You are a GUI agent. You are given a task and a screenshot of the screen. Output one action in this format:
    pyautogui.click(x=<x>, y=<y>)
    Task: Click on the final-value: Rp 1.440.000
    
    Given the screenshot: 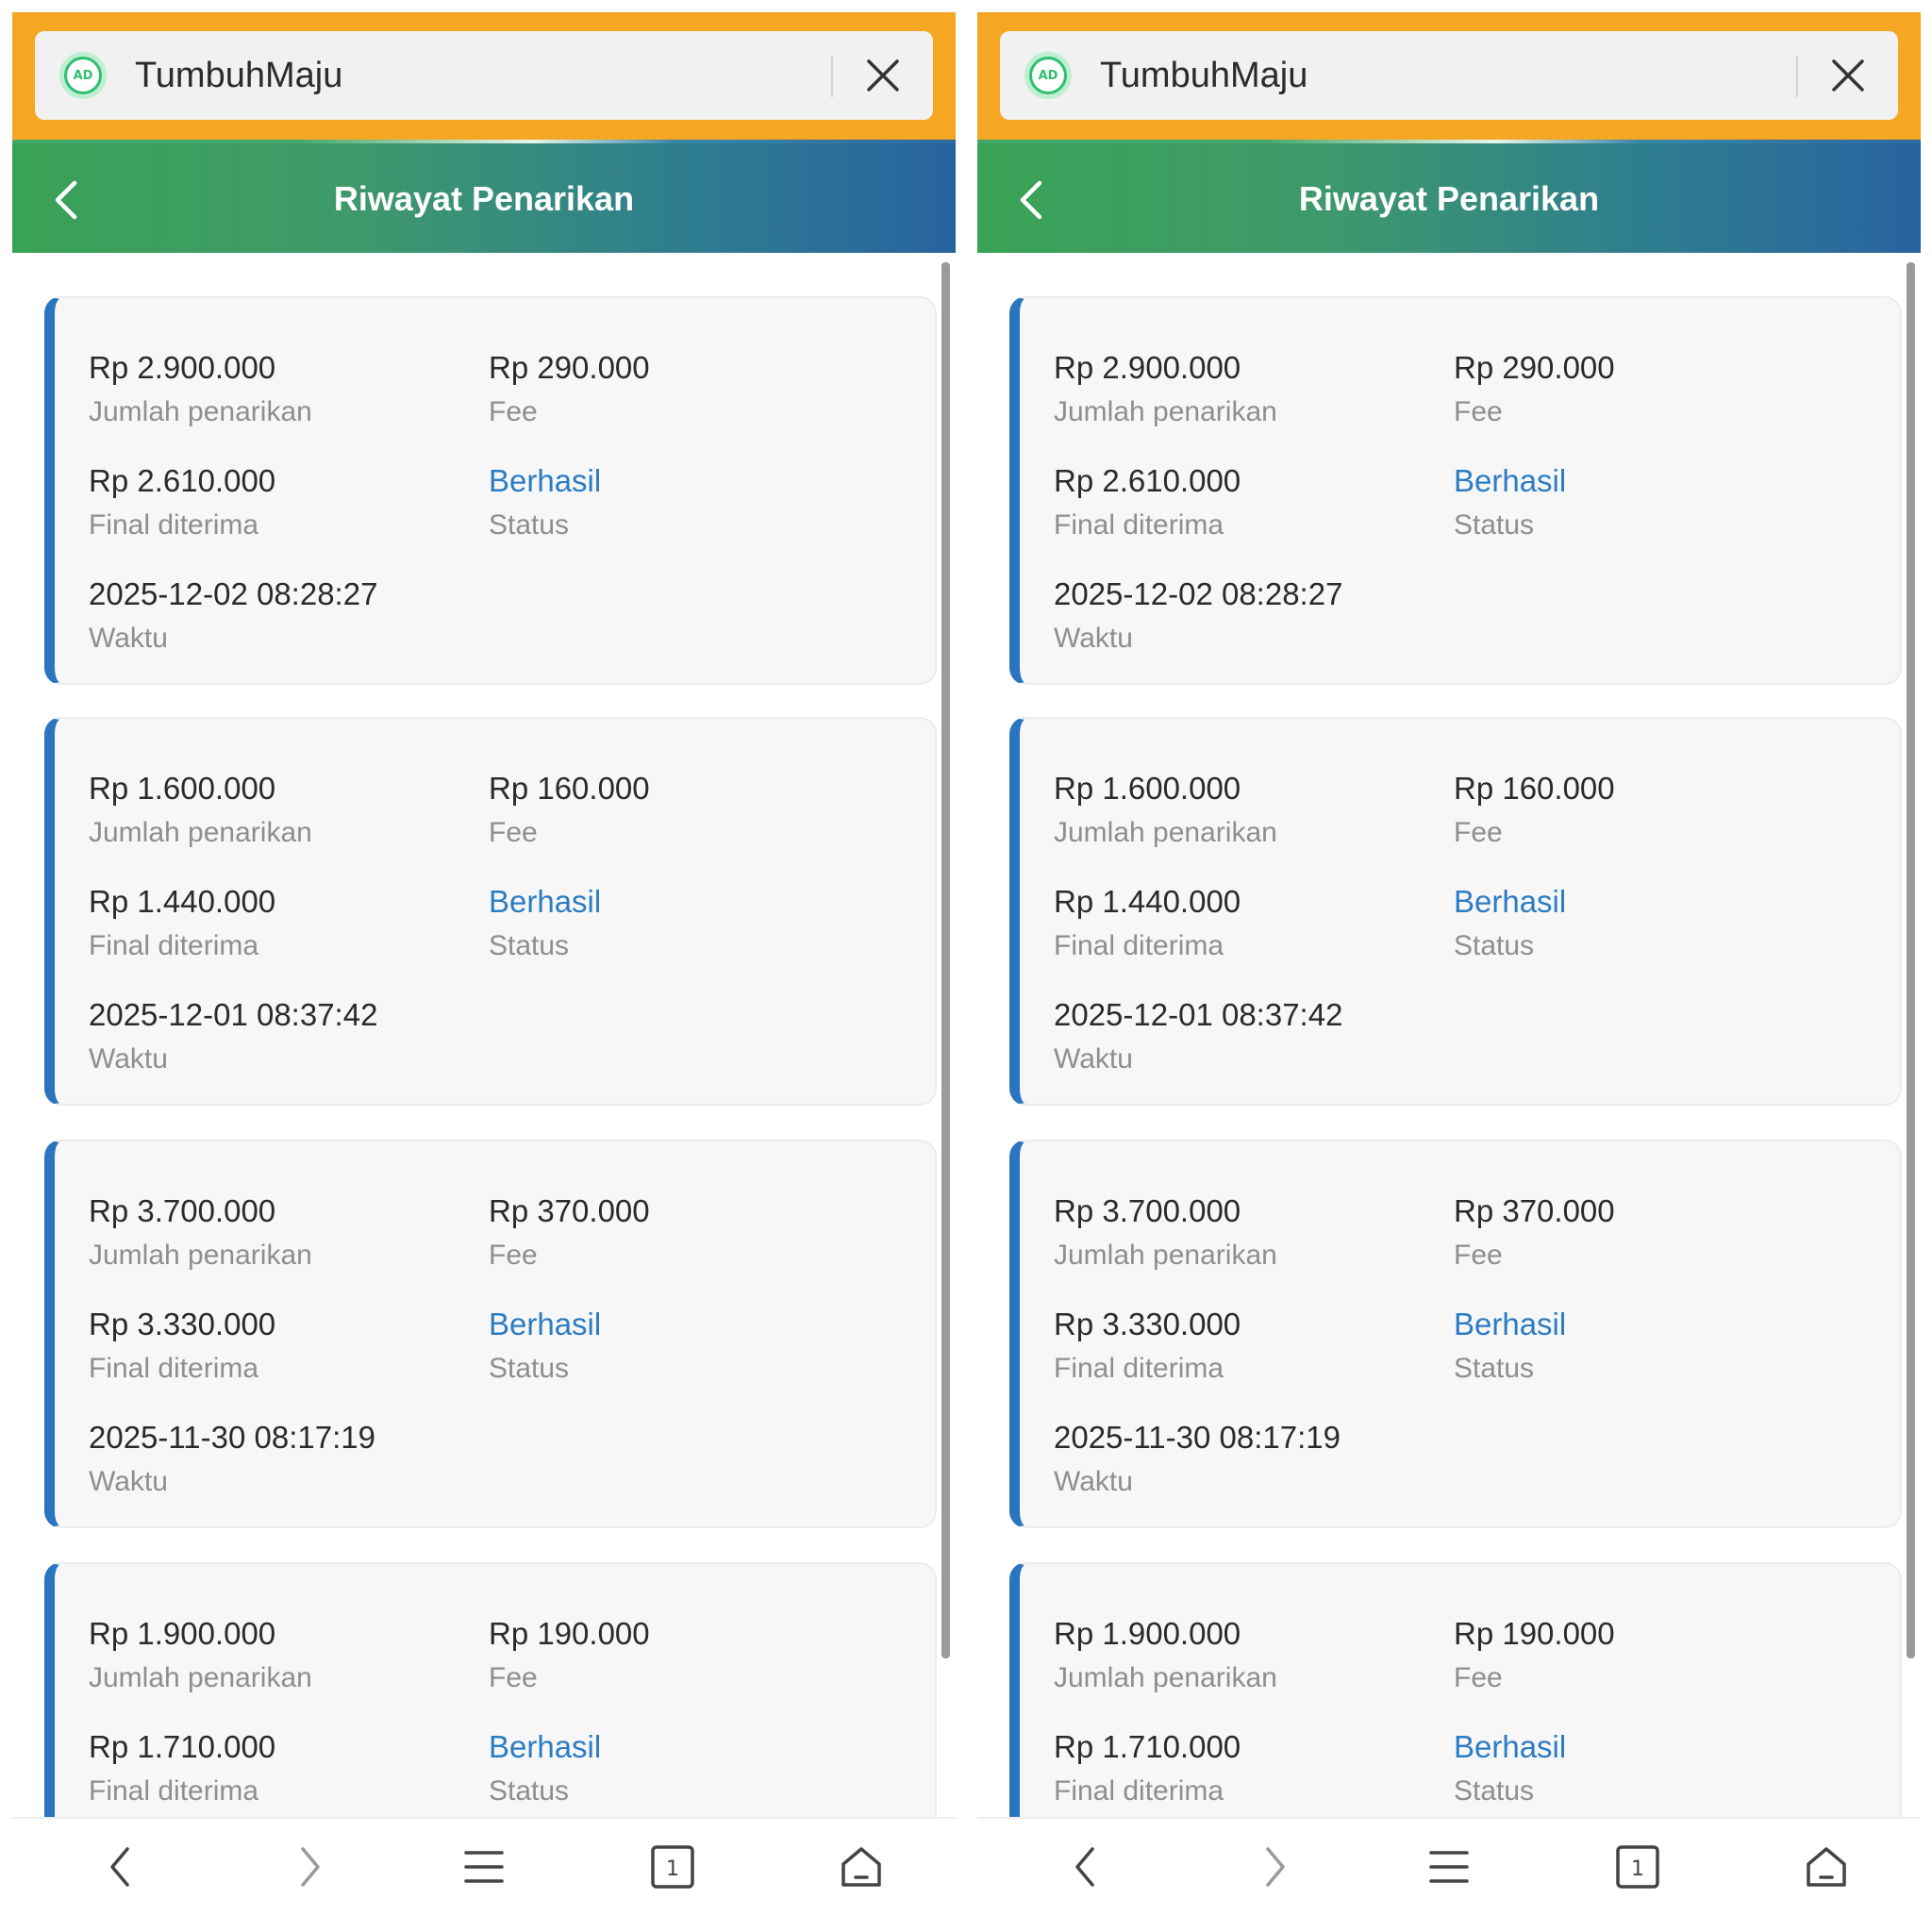 What is the action you would take?
    pyautogui.click(x=182, y=902)
    